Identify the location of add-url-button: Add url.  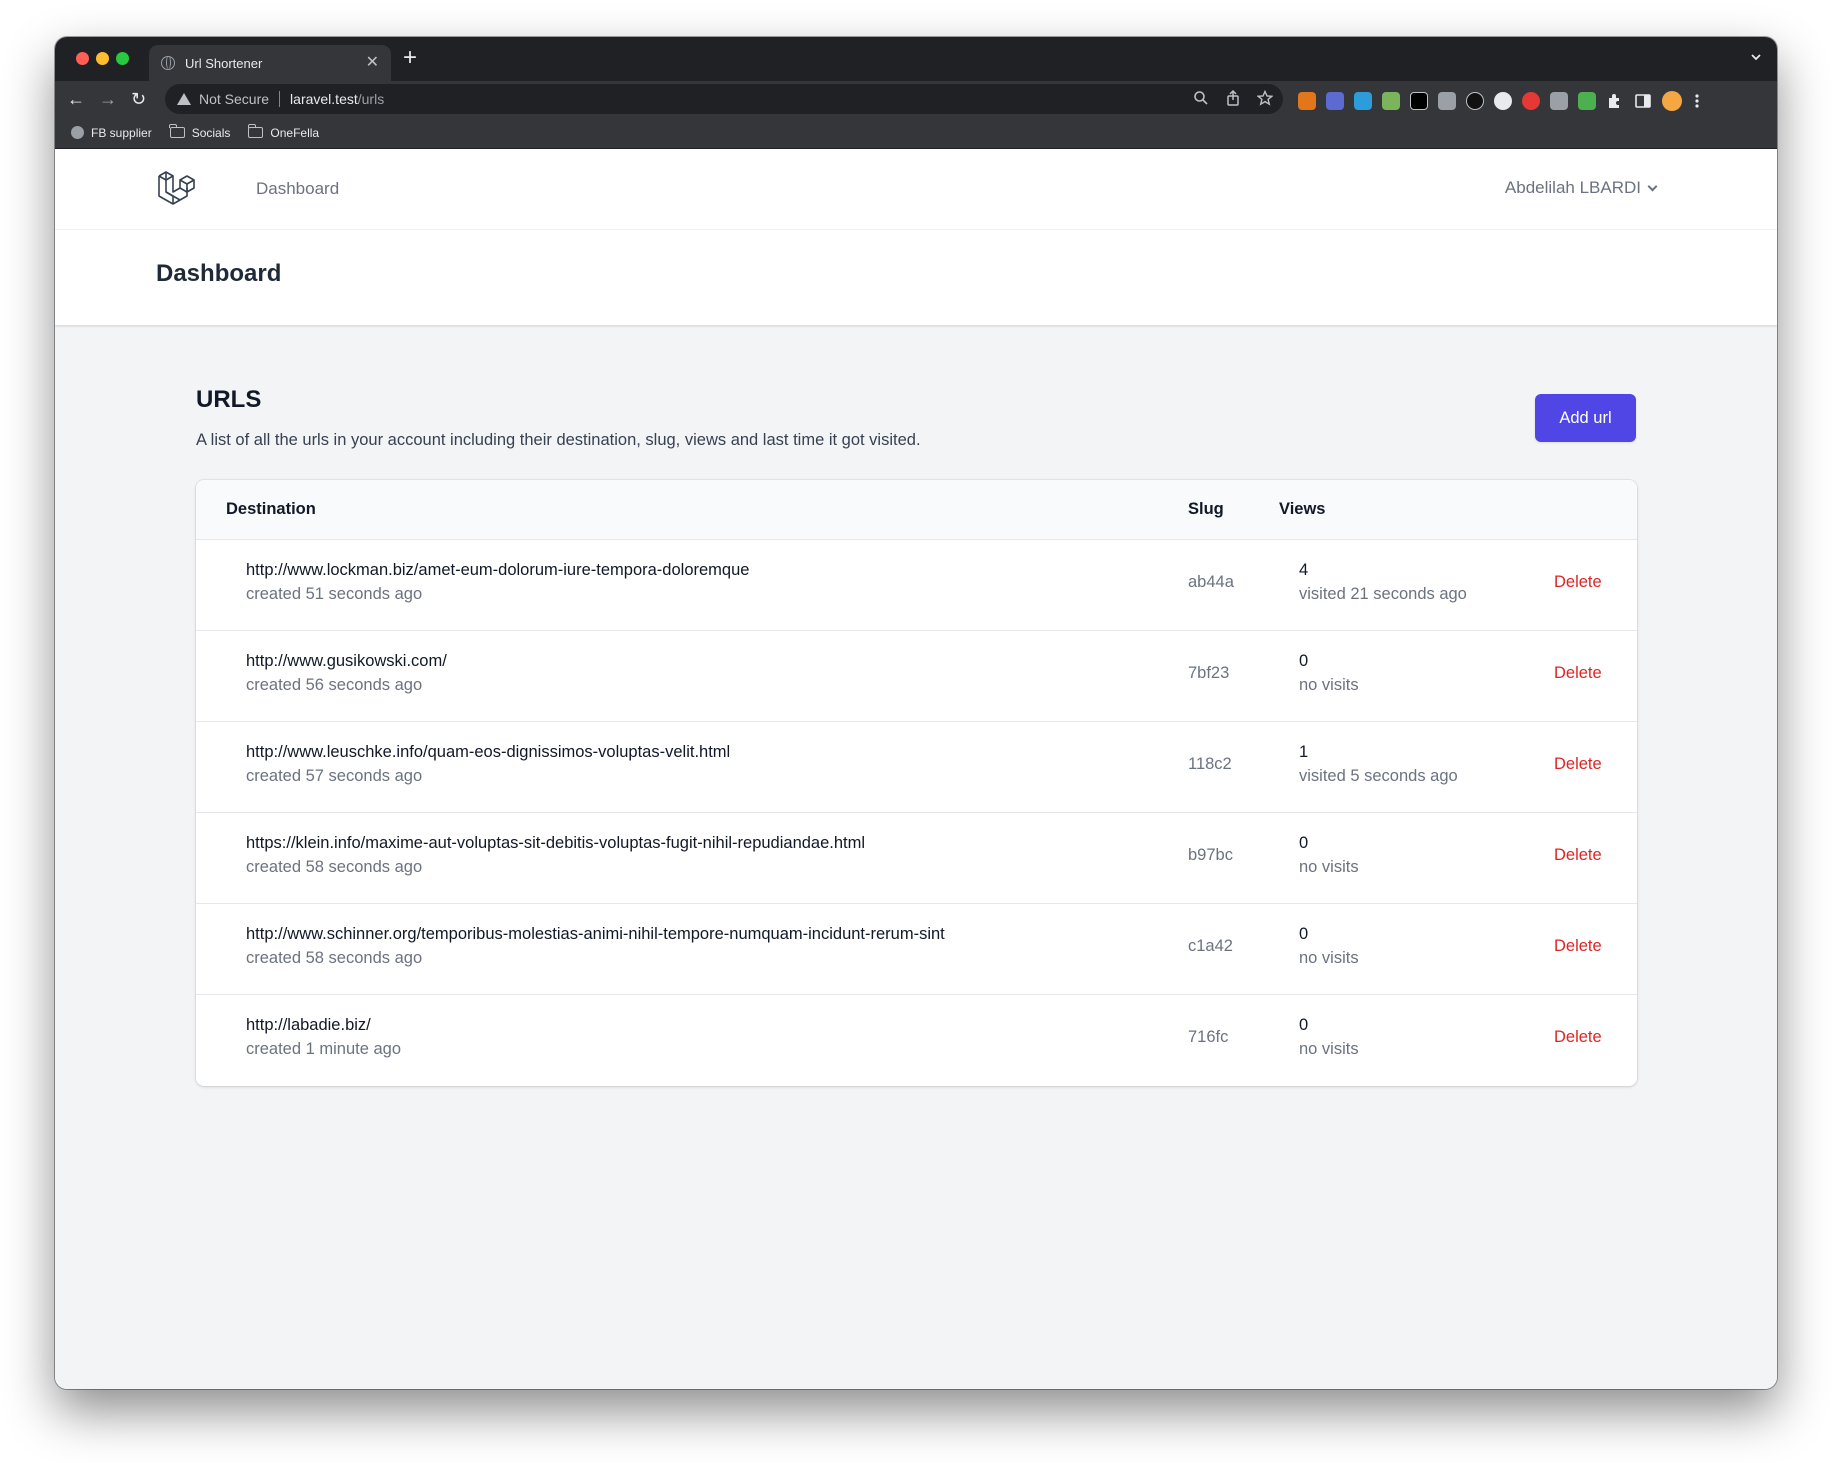
(1585, 418).